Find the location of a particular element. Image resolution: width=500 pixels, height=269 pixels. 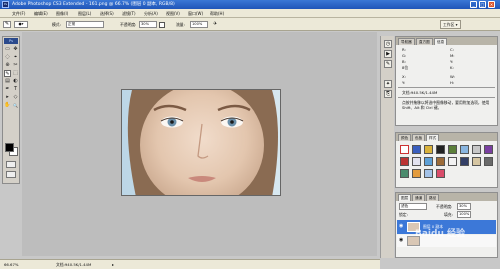

tool-presets-icon: ✎ is located at coordinates (388, 64).